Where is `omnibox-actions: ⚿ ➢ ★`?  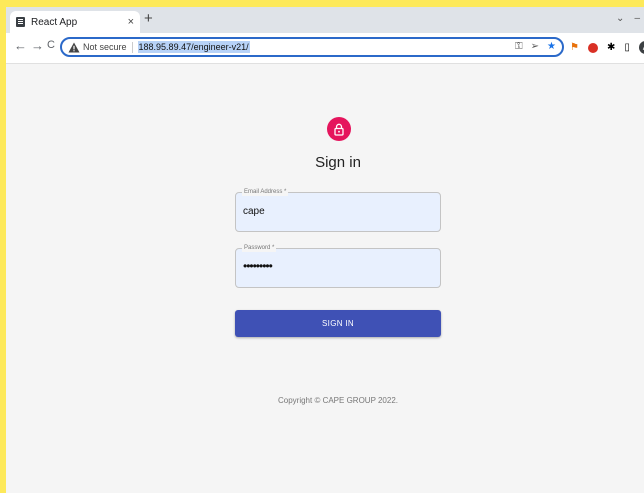
omnibox-actions: ⚿ ➢ ★ is located at coordinates (535, 46).